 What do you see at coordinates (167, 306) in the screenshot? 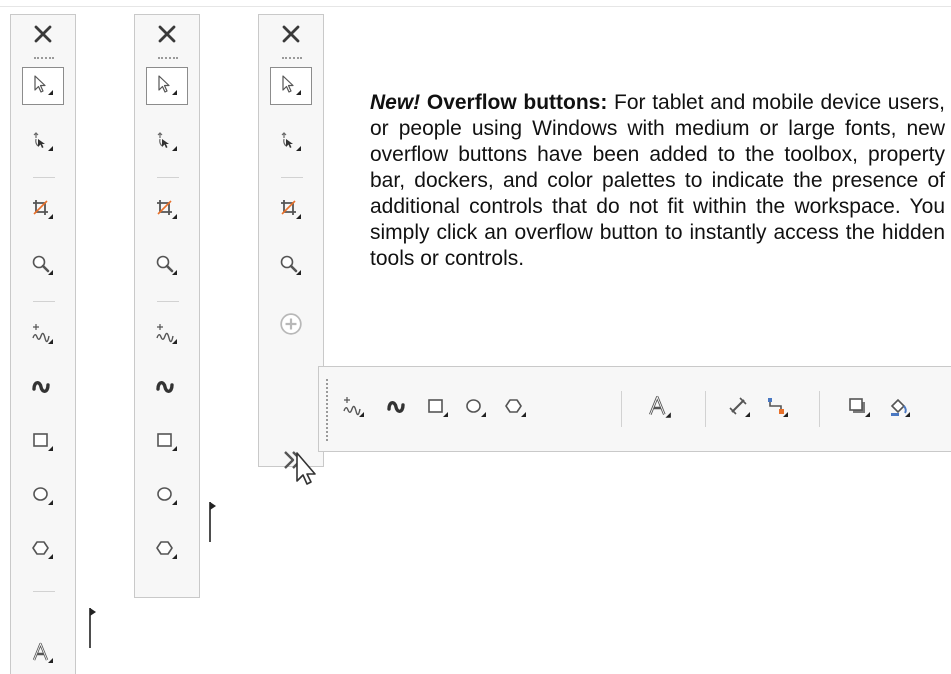
I see `shortened-toolbox` at bounding box center [167, 306].